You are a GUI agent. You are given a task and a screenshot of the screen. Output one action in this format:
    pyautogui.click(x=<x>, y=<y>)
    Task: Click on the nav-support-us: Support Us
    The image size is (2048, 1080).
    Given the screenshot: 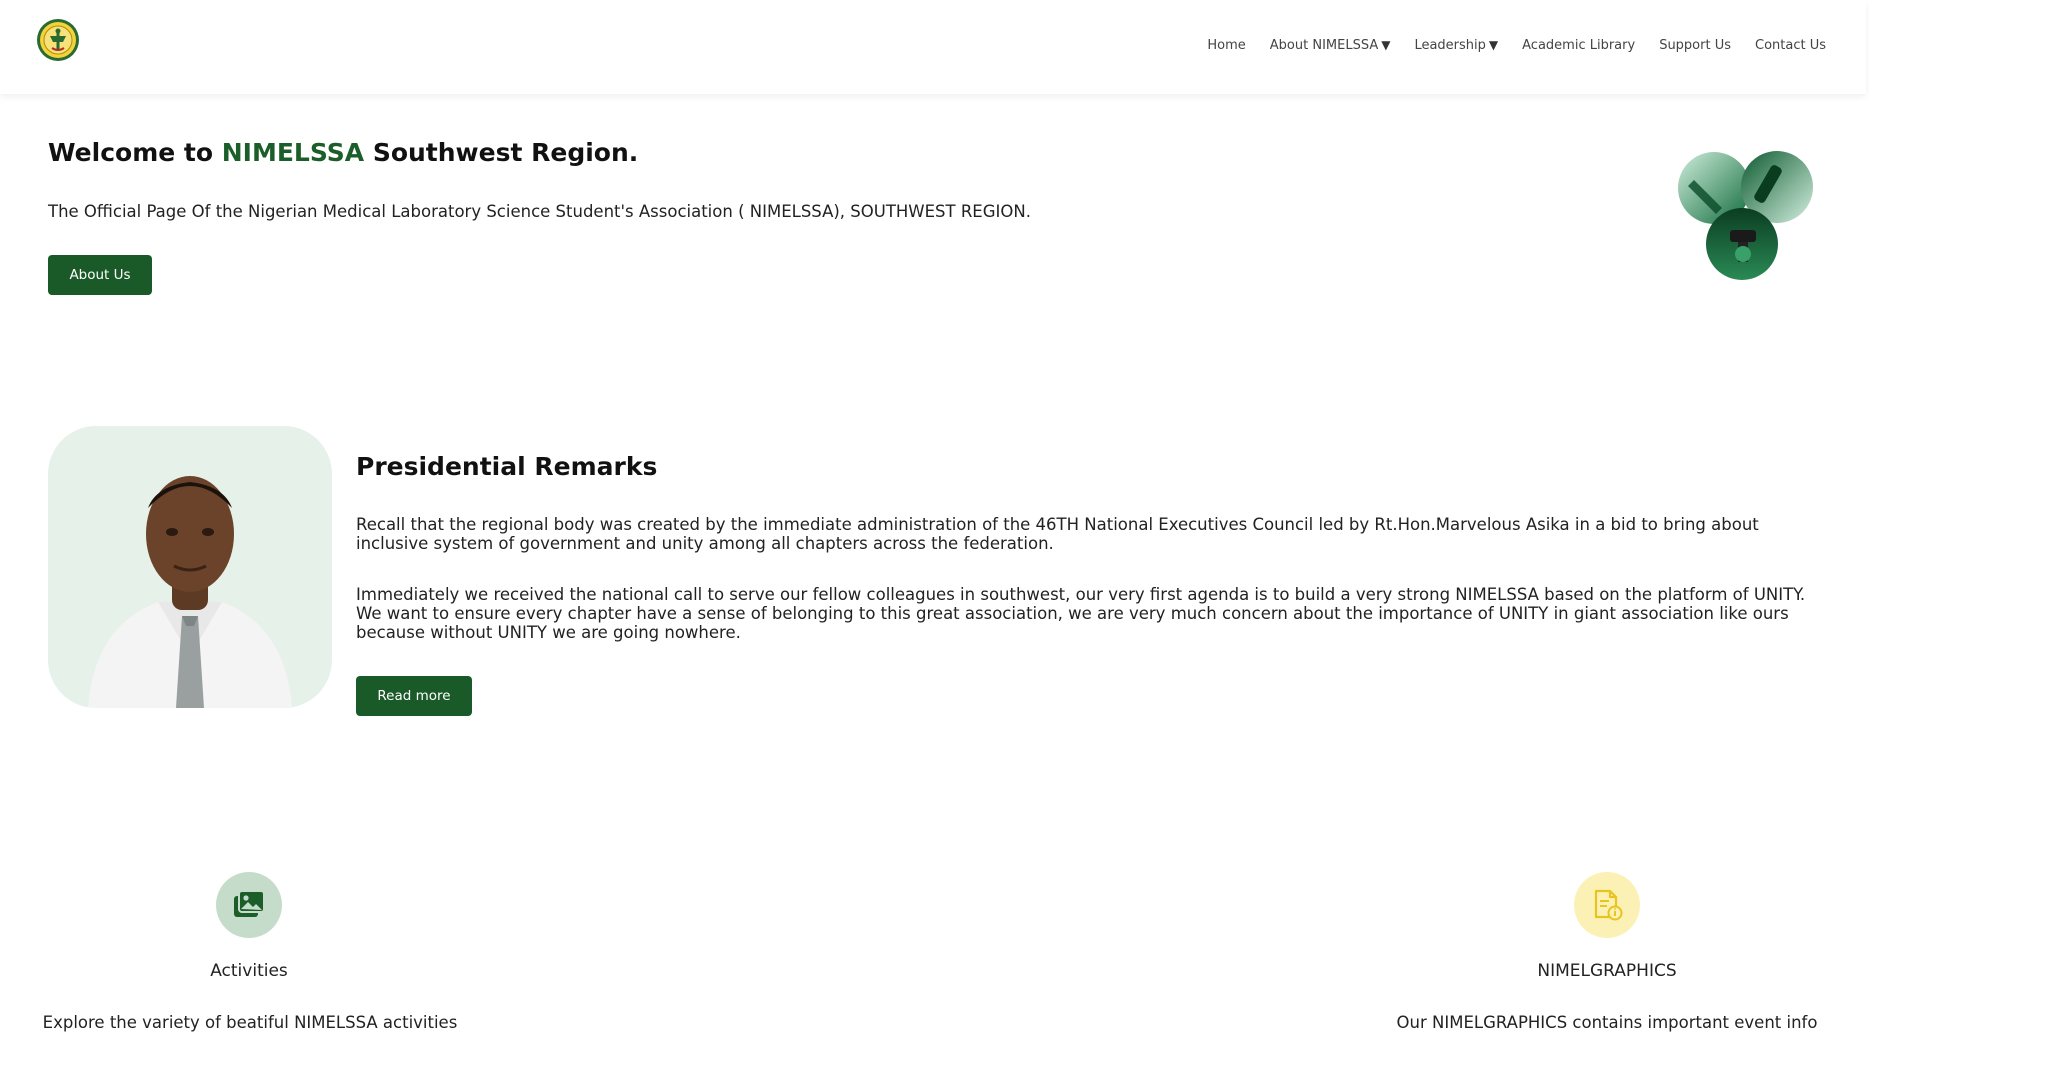 What is the action you would take?
    pyautogui.click(x=1695, y=45)
    